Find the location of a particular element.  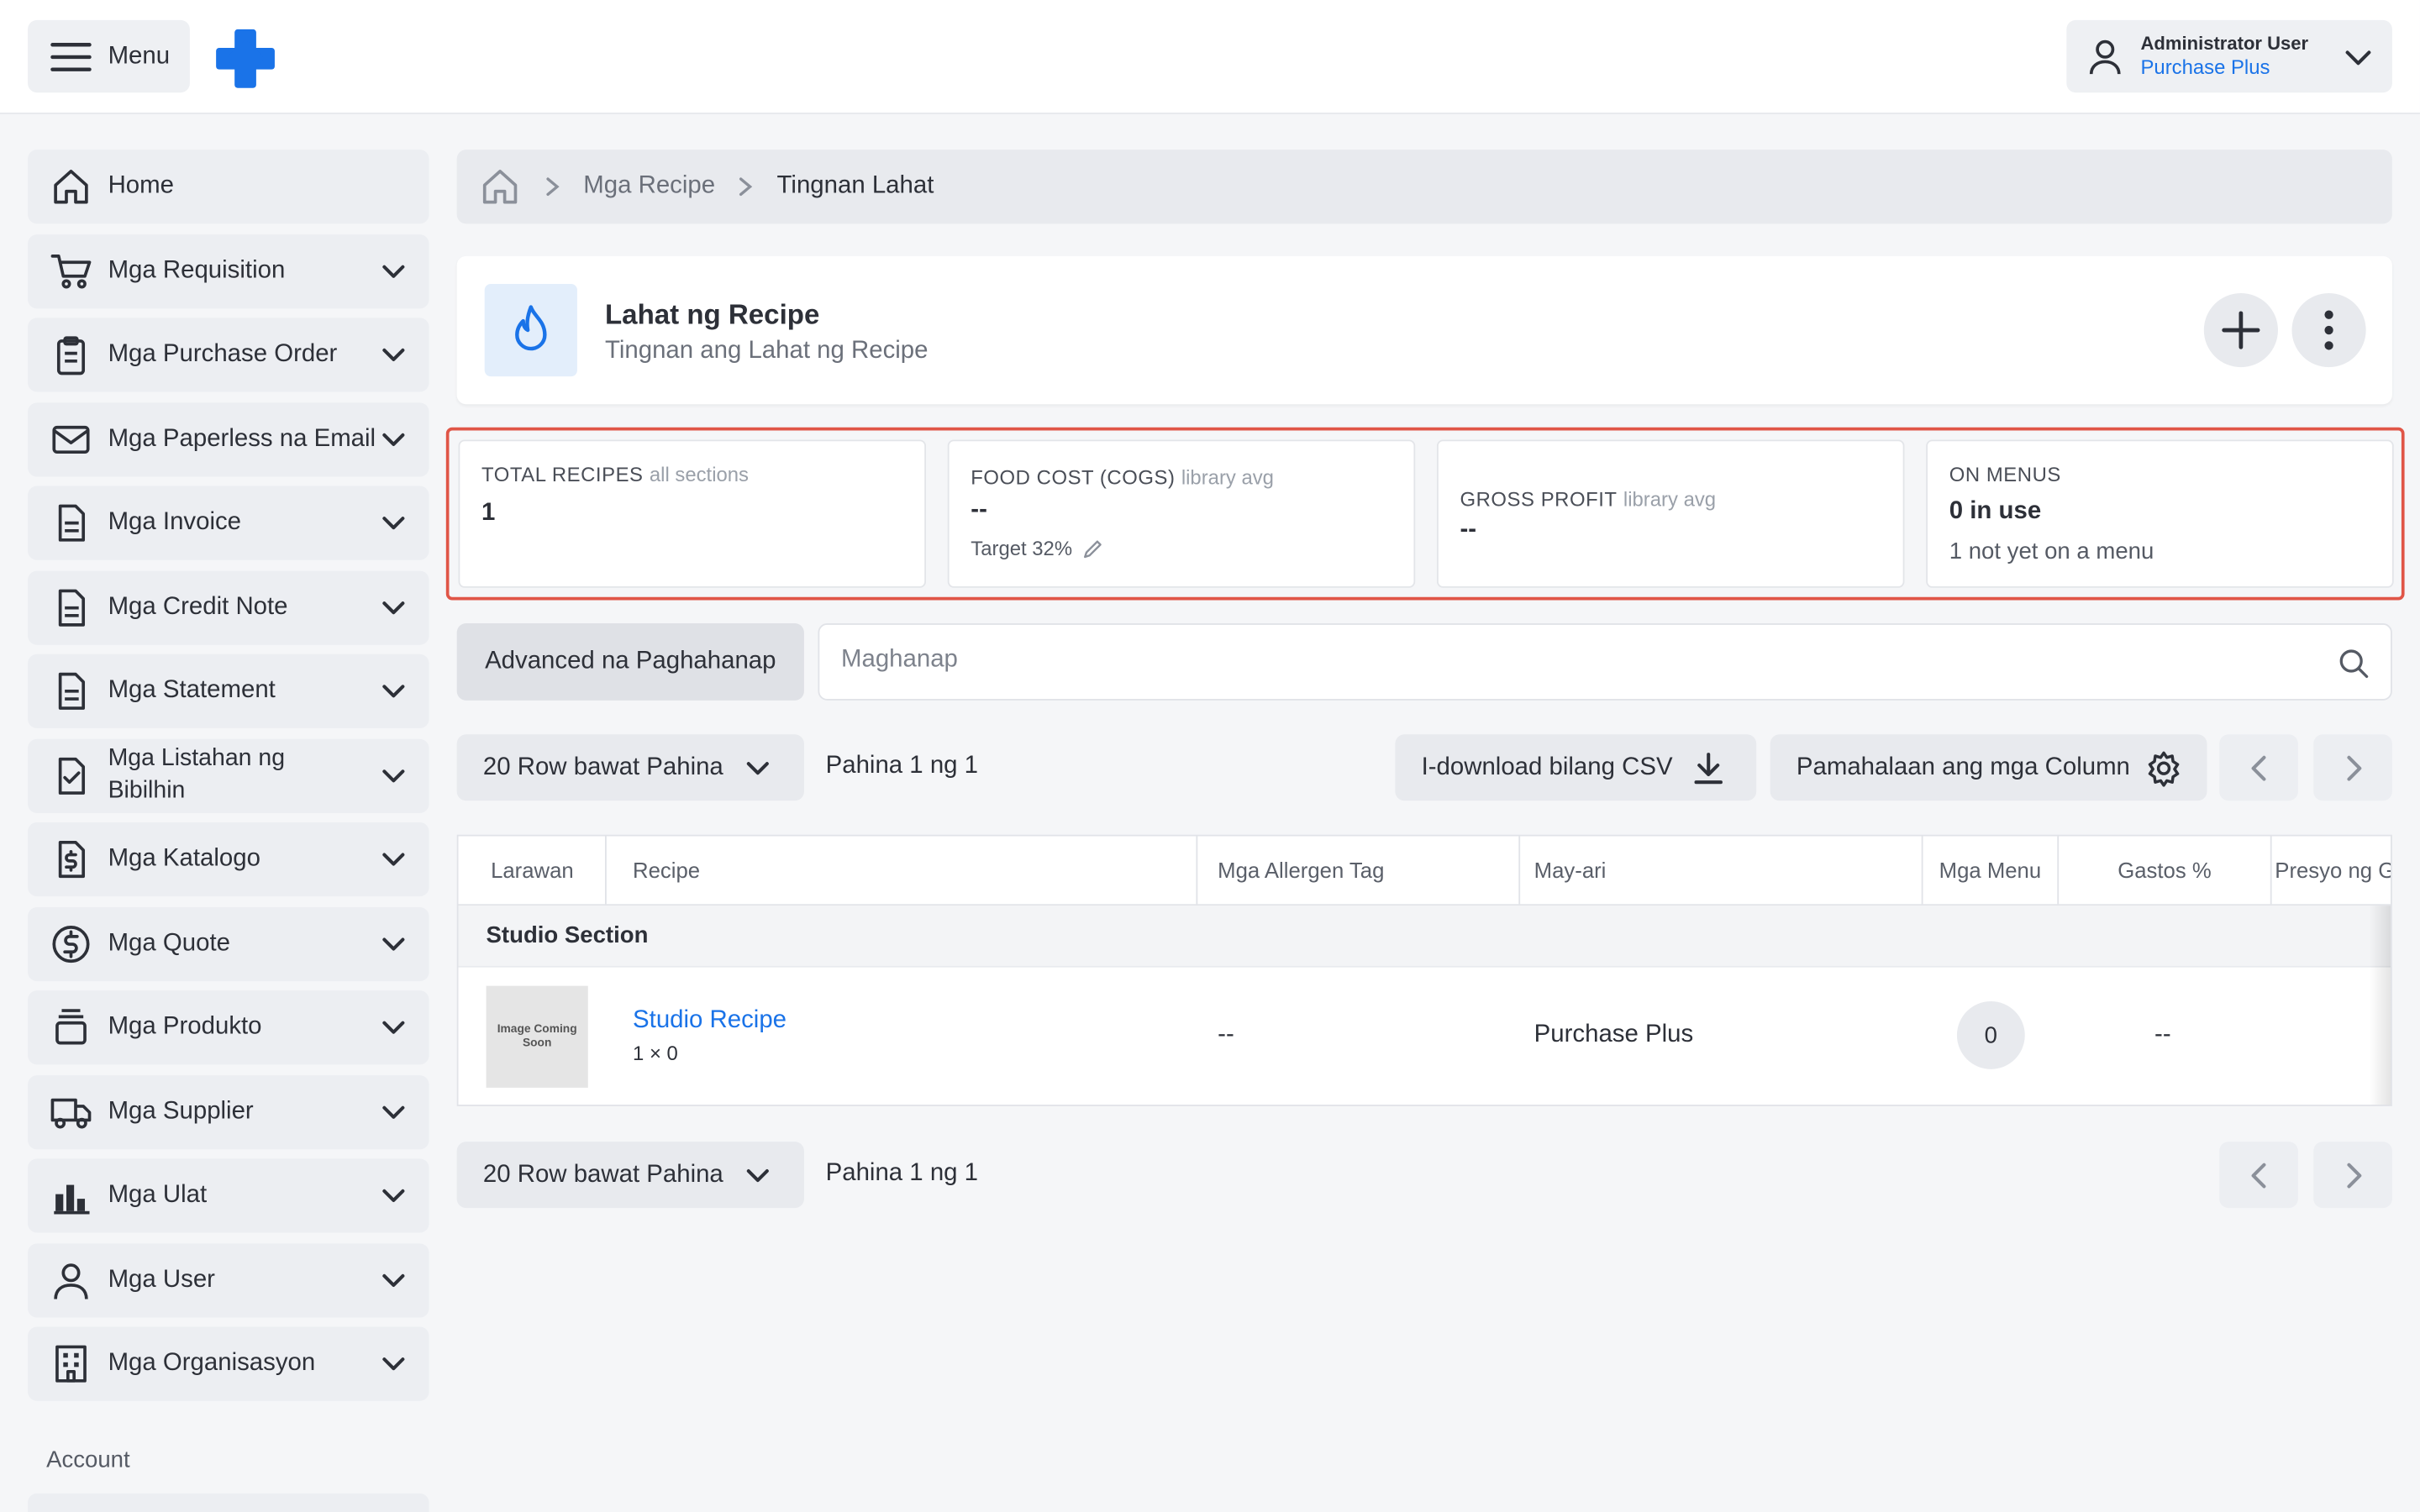

sidebar-item-label: Mga Purchase Order is located at coordinates (223, 354).